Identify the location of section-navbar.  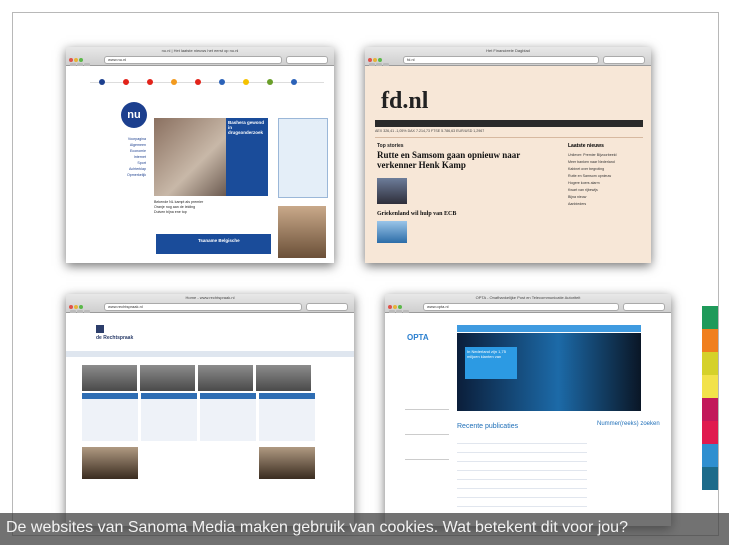
(509, 123).